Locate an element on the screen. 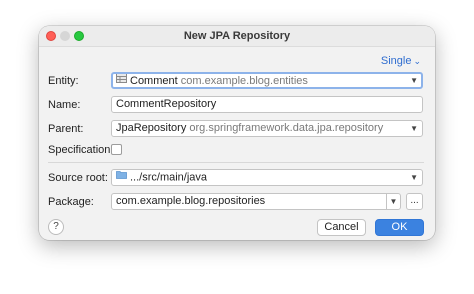 This screenshot has width=474, height=294. title-bar: New JPA Repository is located at coordinates (237, 36).